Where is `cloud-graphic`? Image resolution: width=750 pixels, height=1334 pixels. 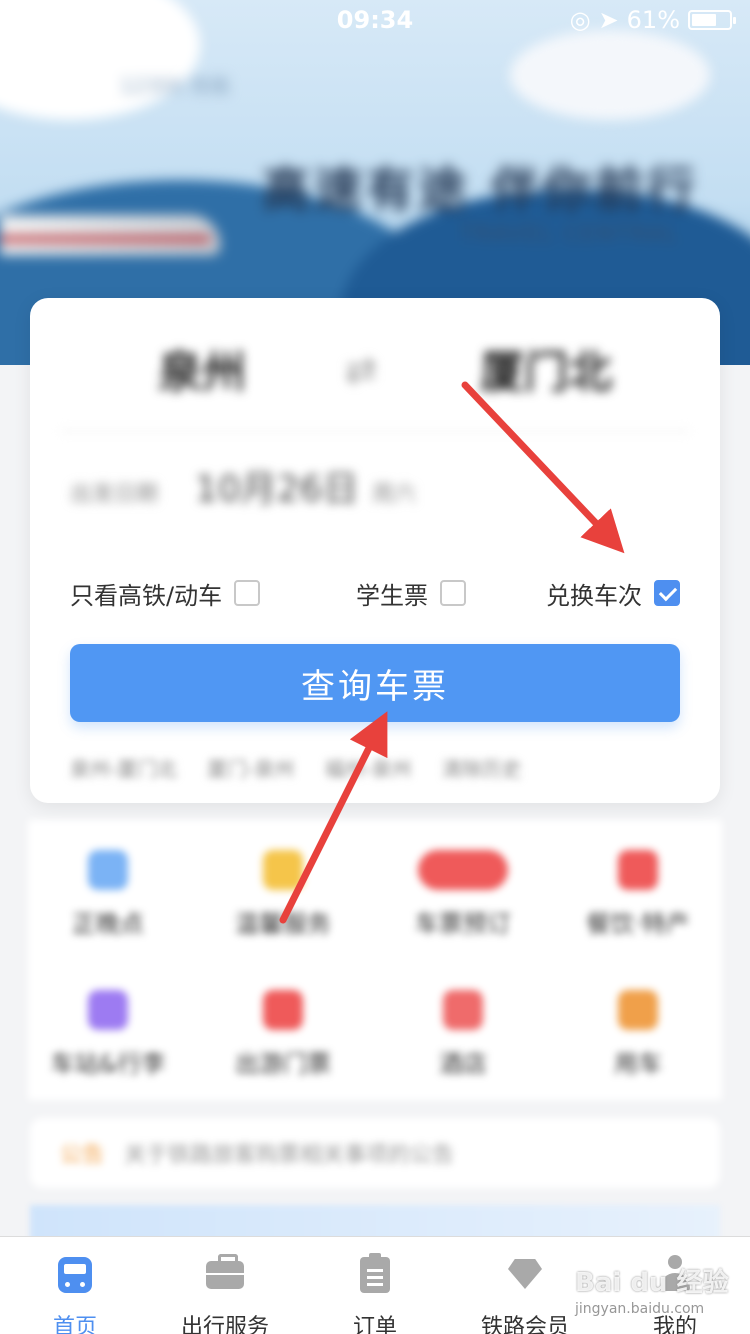
cloud-graphic is located at coordinates (610, 75).